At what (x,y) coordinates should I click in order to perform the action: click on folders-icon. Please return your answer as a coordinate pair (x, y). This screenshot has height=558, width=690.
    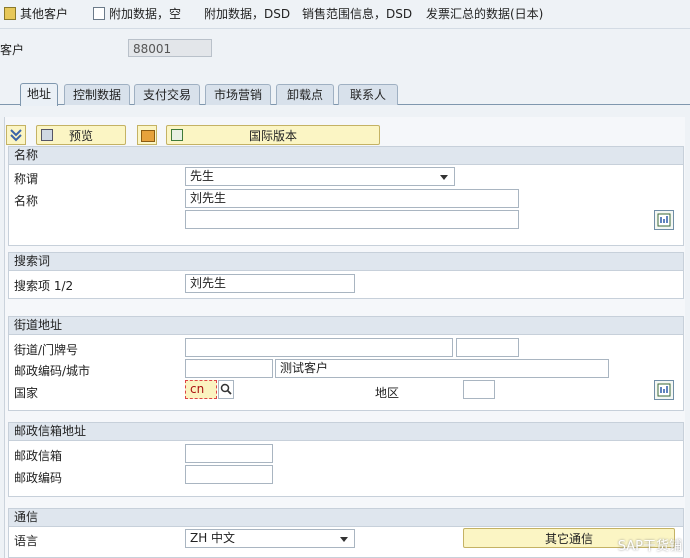
    Looking at the image, I should click on (148, 136).